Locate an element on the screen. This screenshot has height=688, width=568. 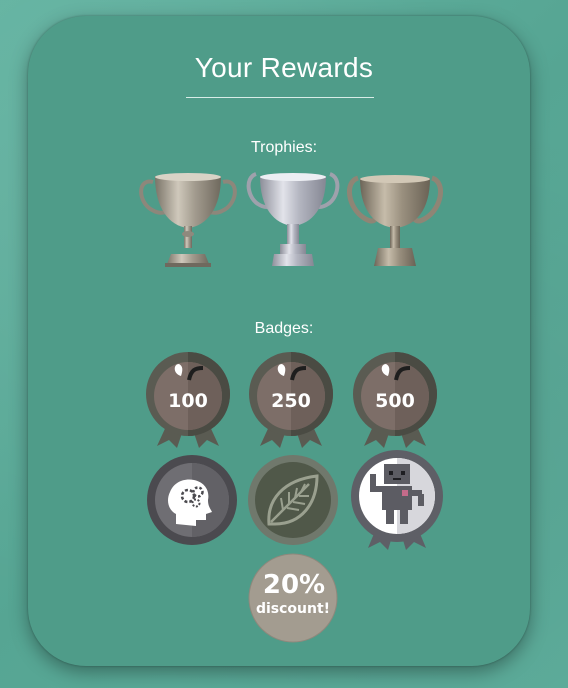
apple-badge-value: 250 is located at coordinates (291, 401).